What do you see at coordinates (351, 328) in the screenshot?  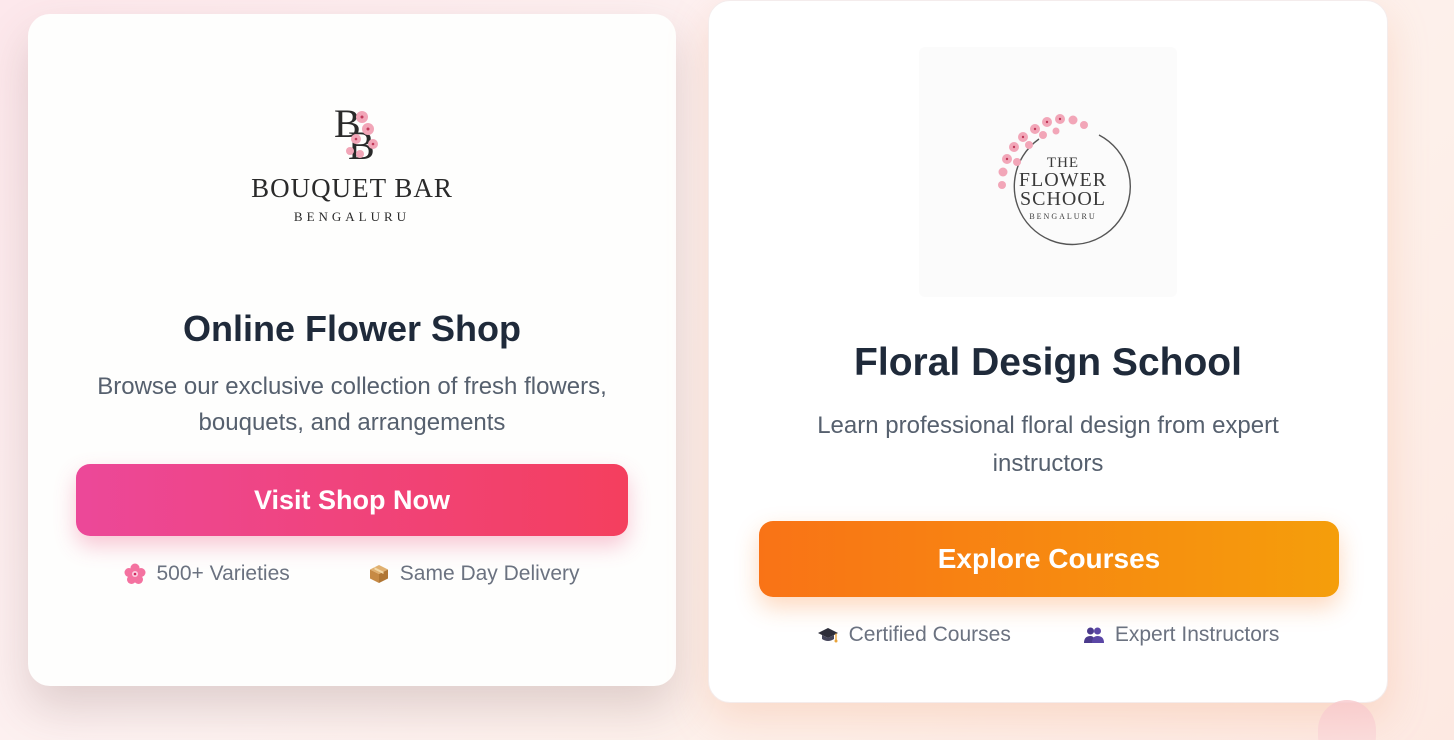 I see `shop-title: Online Flower Shop` at bounding box center [351, 328].